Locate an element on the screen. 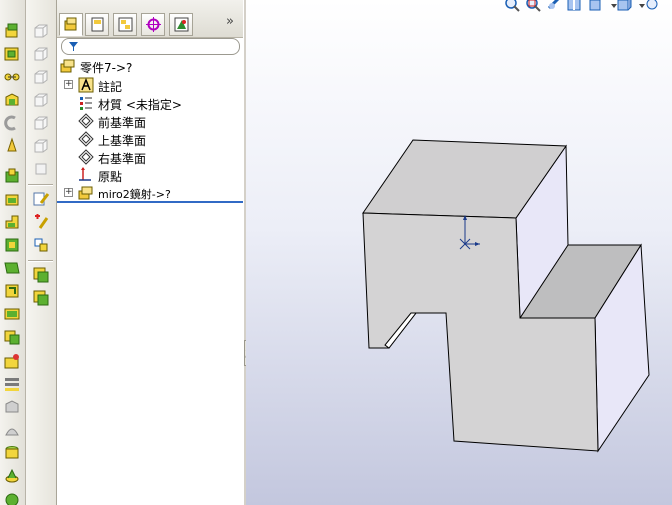 The image size is (672, 505). swept-cut-icon is located at coordinates (12, 222).